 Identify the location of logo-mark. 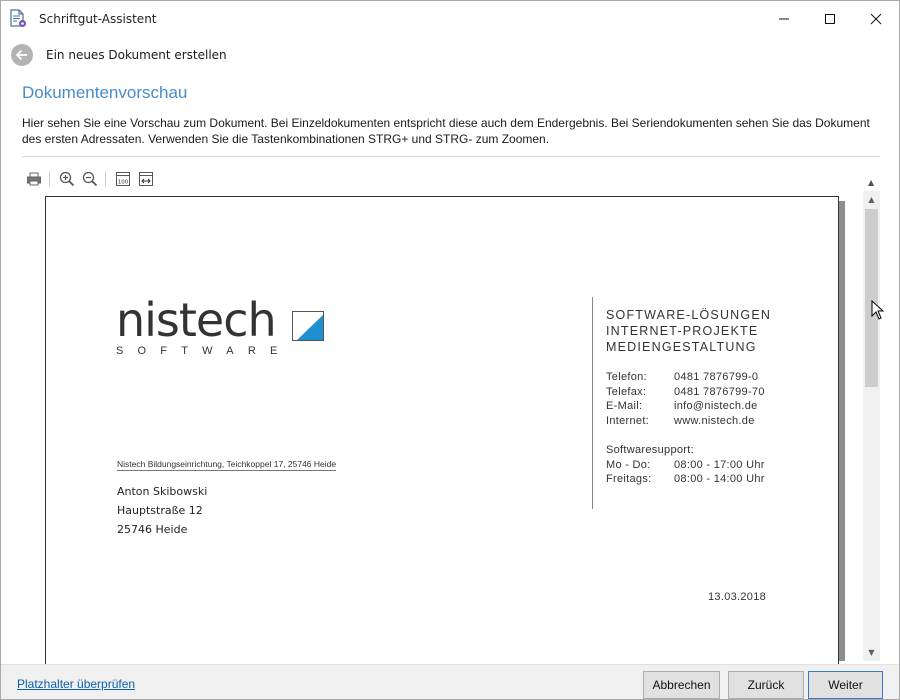
(308, 326).